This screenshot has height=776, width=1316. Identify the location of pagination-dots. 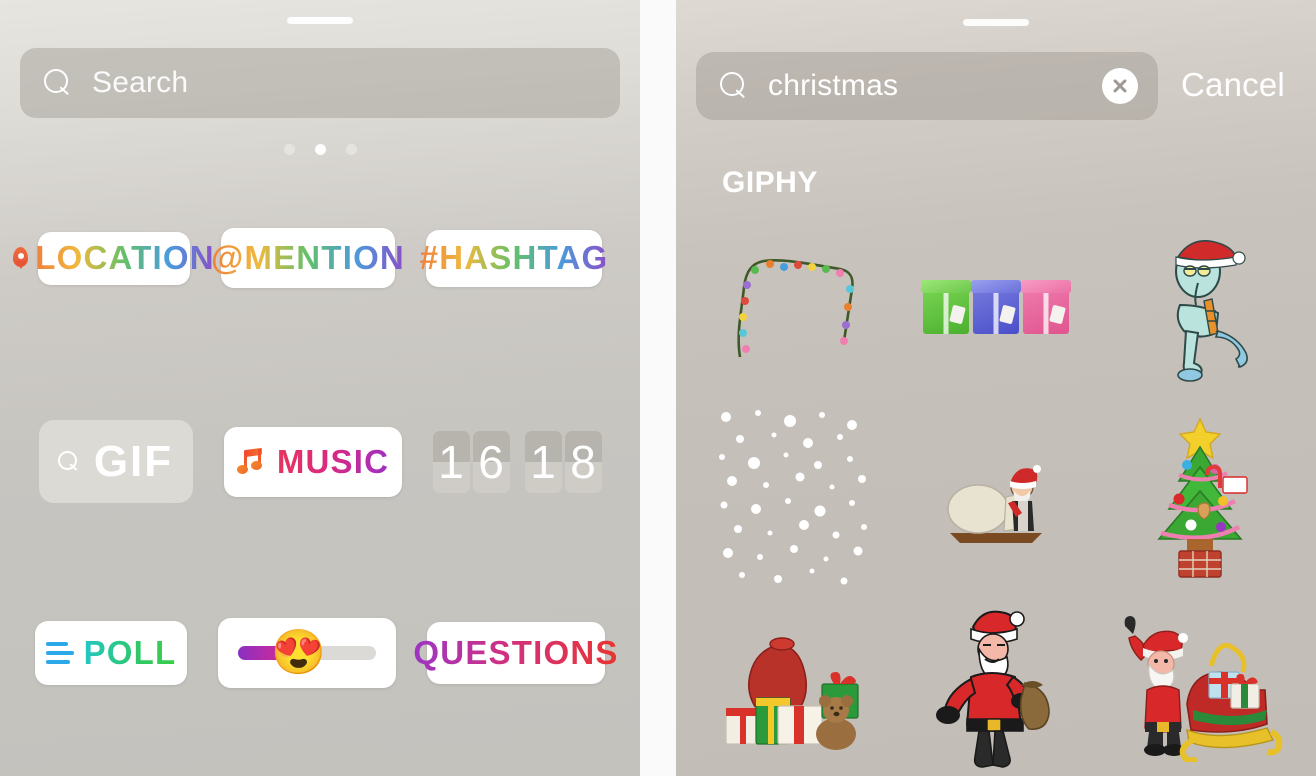
(320, 149).